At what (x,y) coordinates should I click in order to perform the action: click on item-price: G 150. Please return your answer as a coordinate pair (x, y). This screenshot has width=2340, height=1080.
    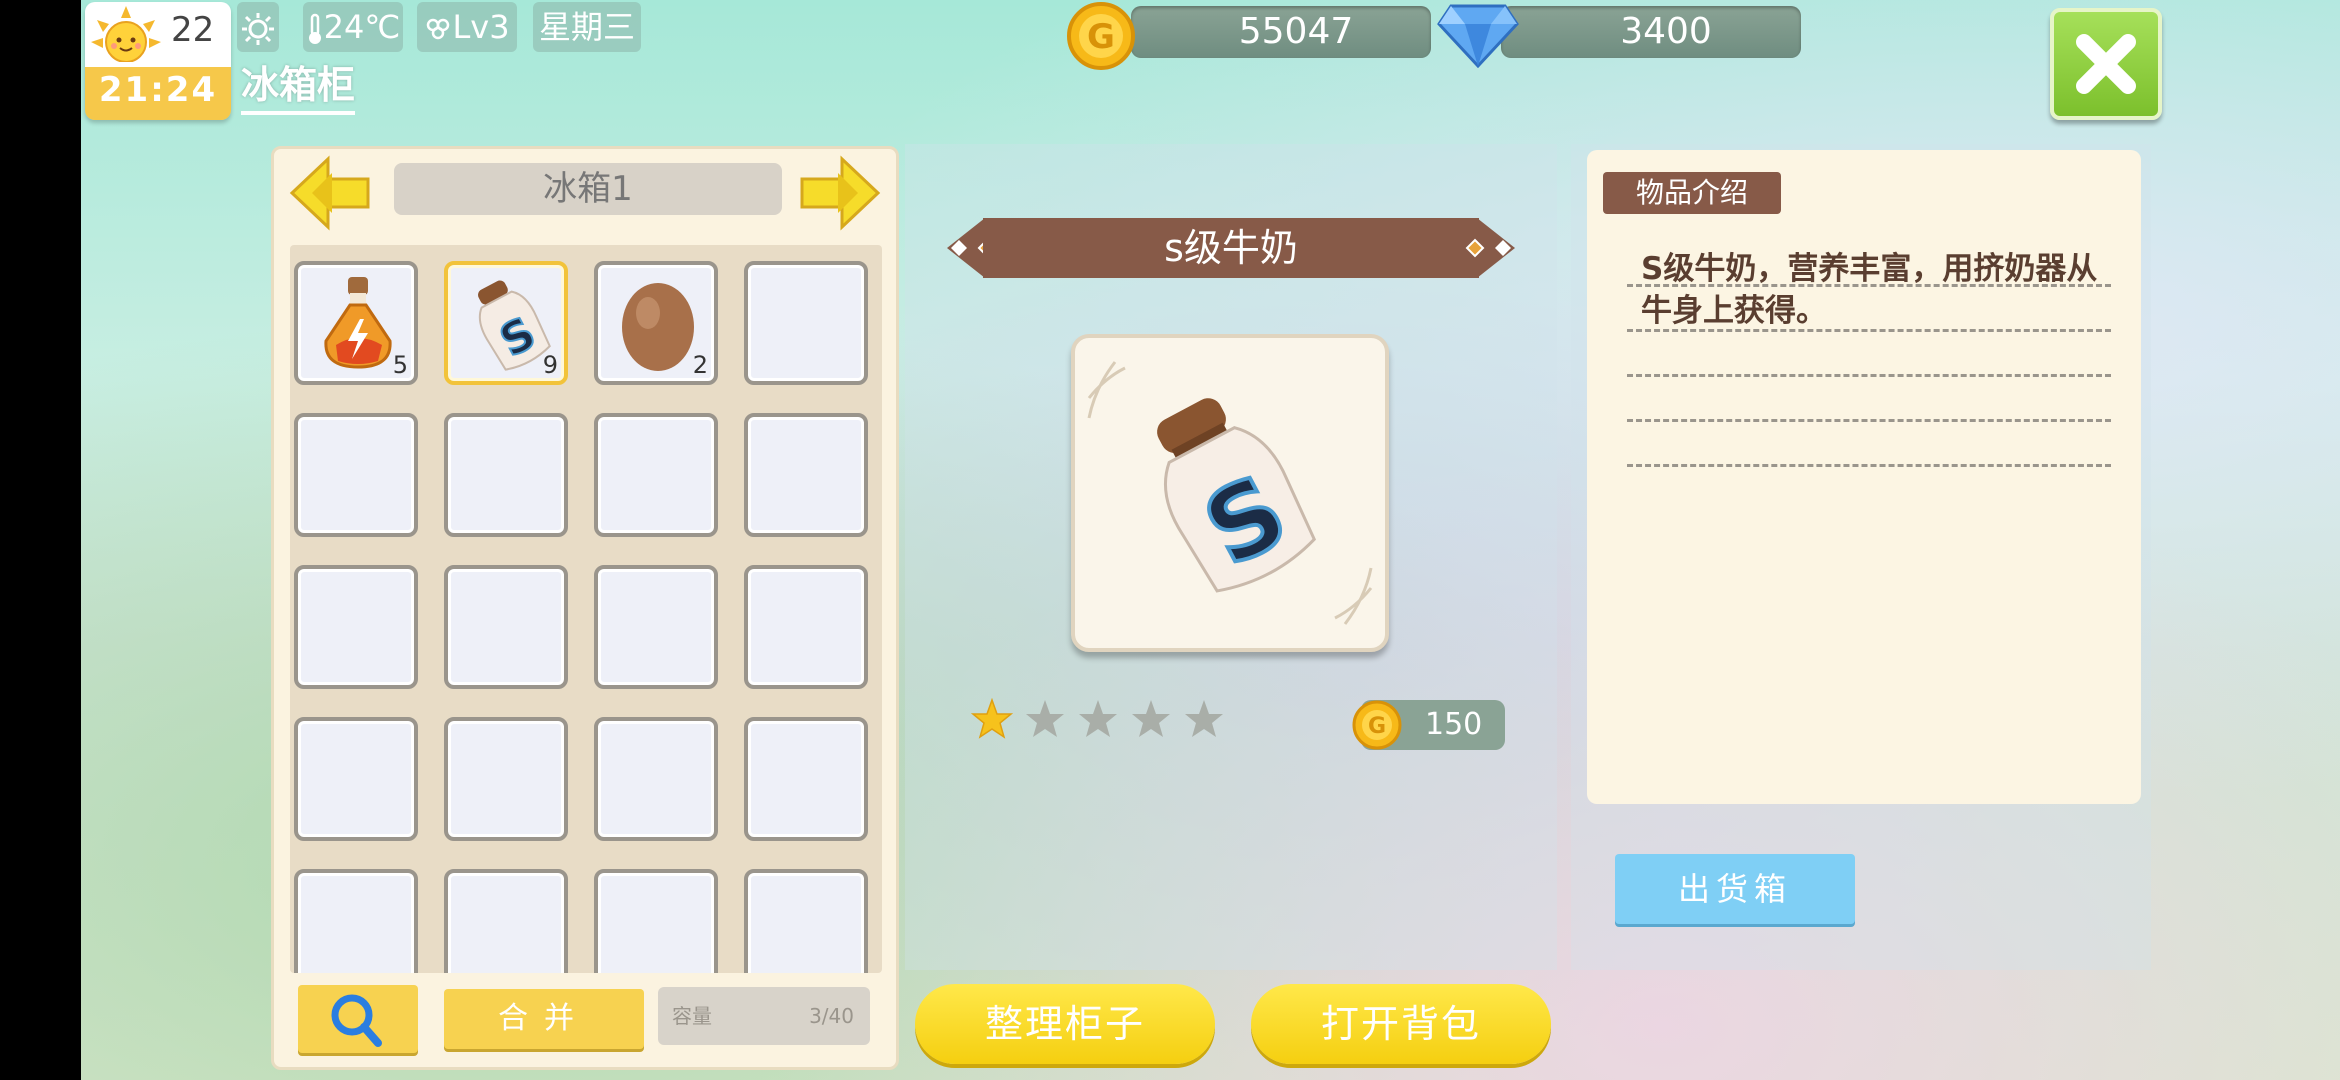
    Looking at the image, I should click on (1428, 725).